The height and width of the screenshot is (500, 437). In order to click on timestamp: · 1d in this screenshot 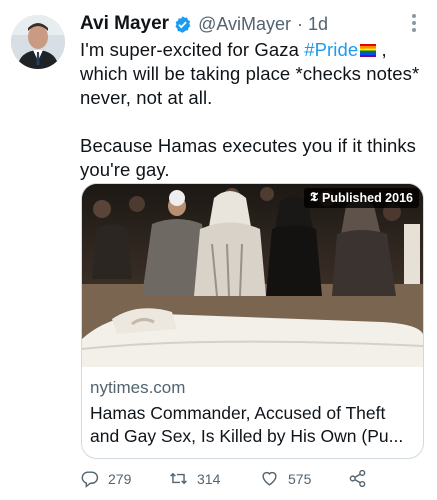, I will do `click(312, 24)`.